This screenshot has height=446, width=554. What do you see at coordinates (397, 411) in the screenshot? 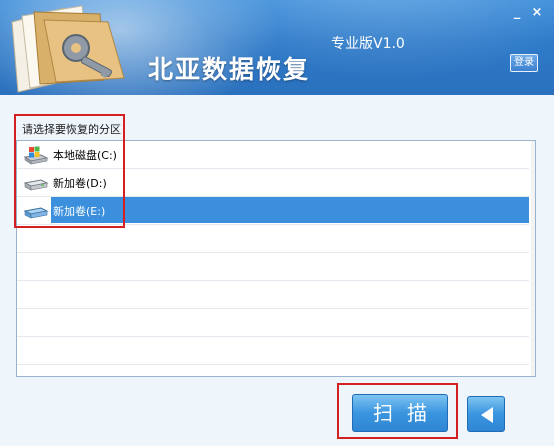
I see `scan-highlight-box` at bounding box center [397, 411].